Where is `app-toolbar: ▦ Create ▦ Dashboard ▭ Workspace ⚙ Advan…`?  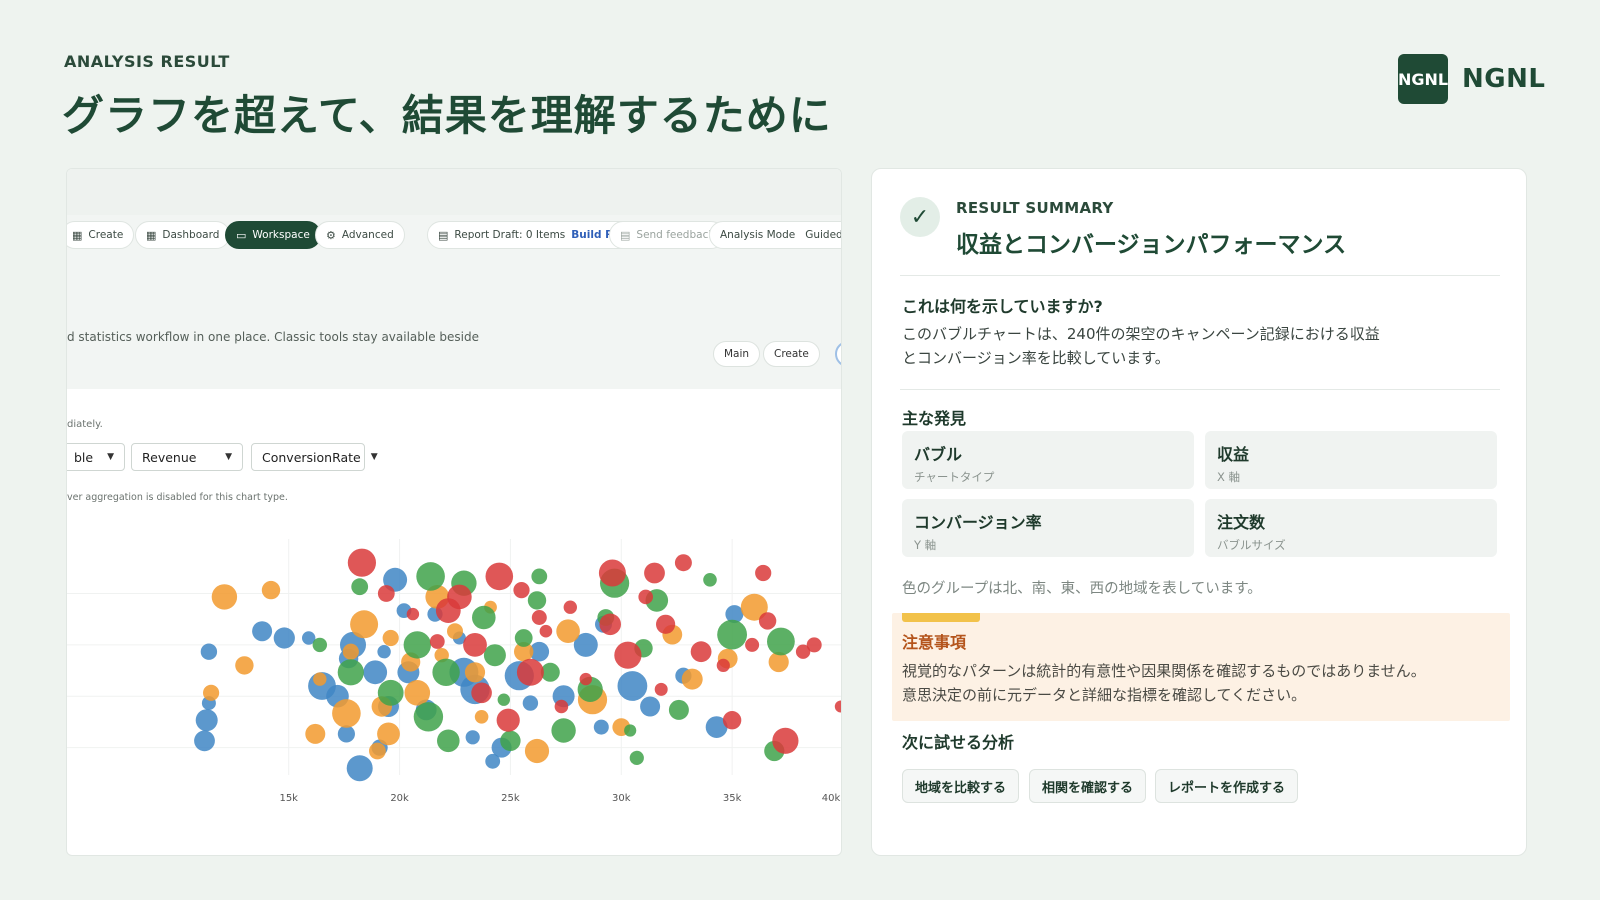 app-toolbar: ▦ Create ▦ Dashboard ▭ Workspace ⚙ Advan… is located at coordinates (454, 236).